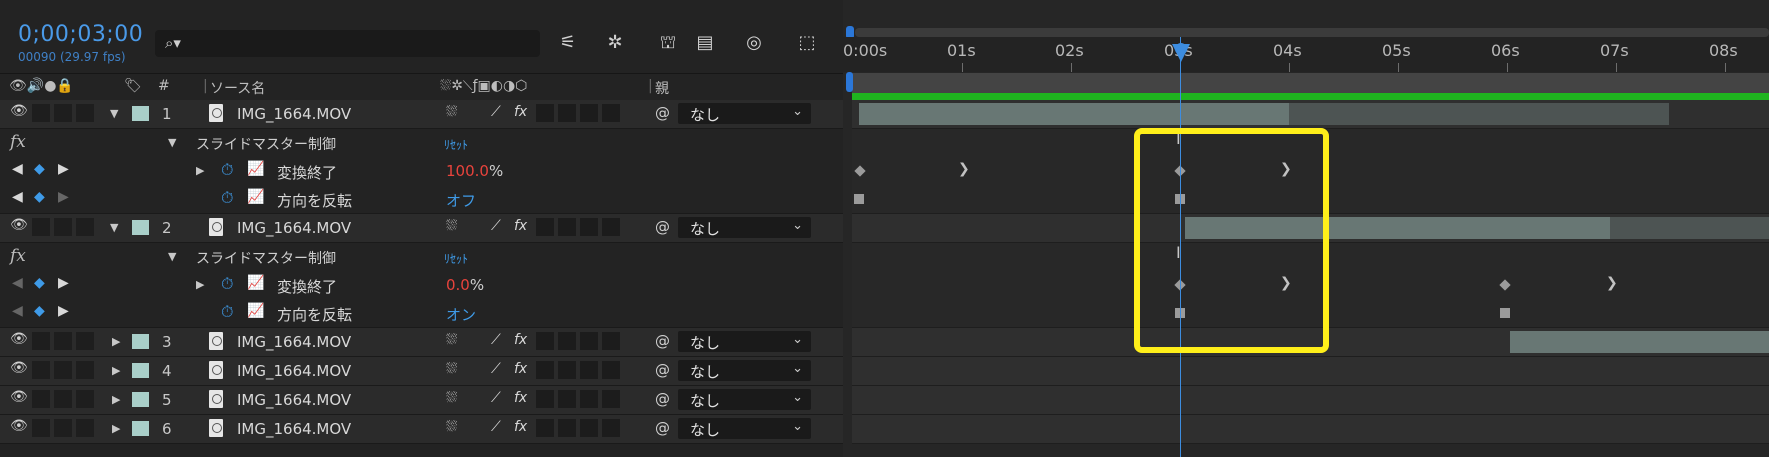 This screenshot has height=457, width=1769. Describe the element at coordinates (421, 171) in the screenshot. I see `property-row: ◀ ◆ ▶ ▶ ⏱ 📈 変換終了 100.0%` at that location.